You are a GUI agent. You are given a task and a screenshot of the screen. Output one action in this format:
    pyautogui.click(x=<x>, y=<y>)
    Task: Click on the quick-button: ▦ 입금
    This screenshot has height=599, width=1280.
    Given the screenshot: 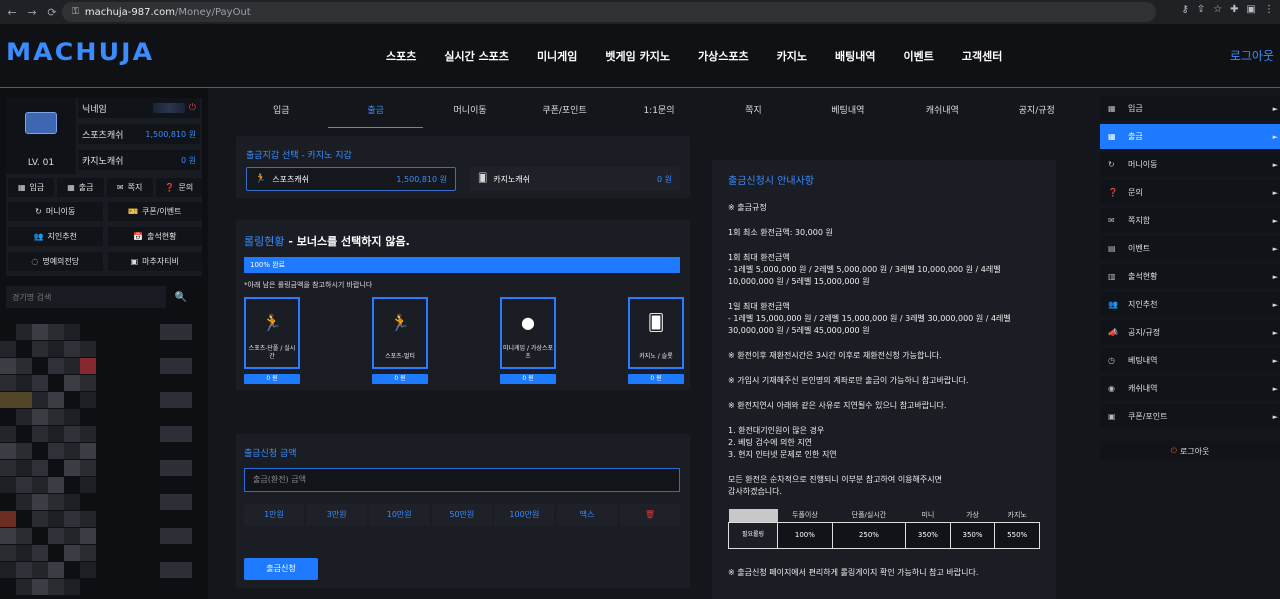 What is the action you would take?
    pyautogui.click(x=31, y=187)
    